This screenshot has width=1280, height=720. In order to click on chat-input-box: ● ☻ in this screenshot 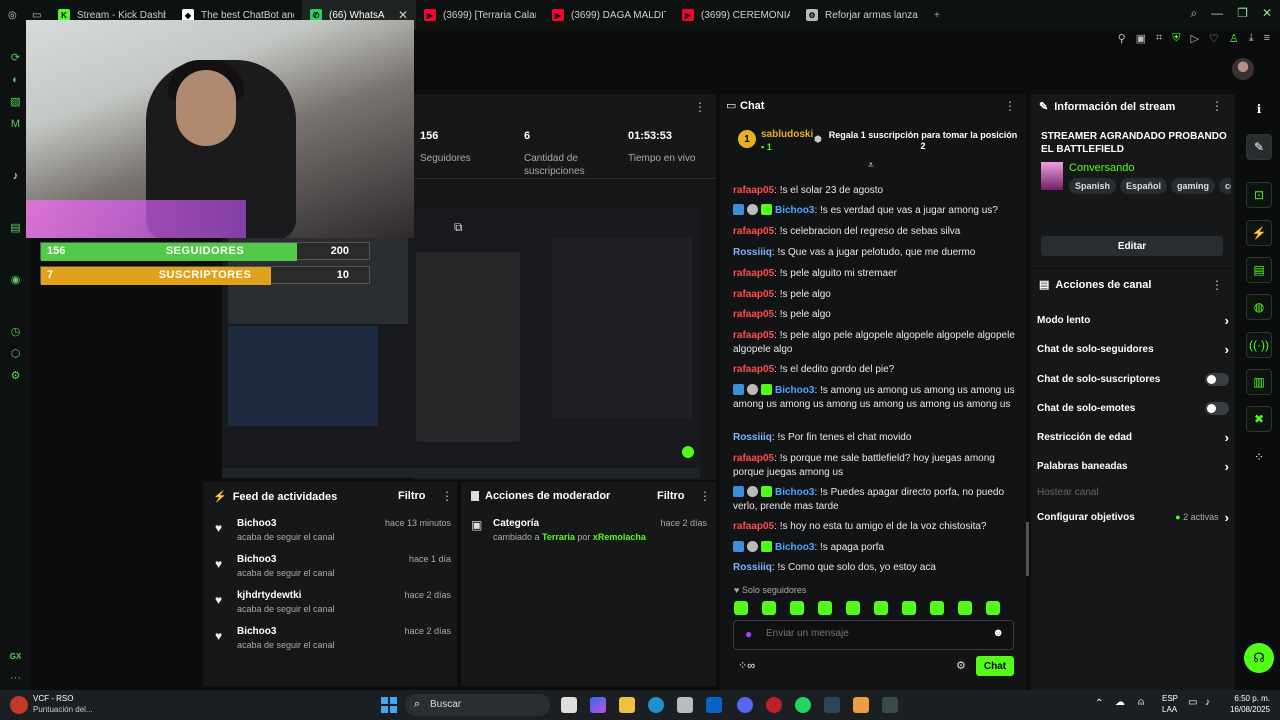, I will do `click(873, 635)`.